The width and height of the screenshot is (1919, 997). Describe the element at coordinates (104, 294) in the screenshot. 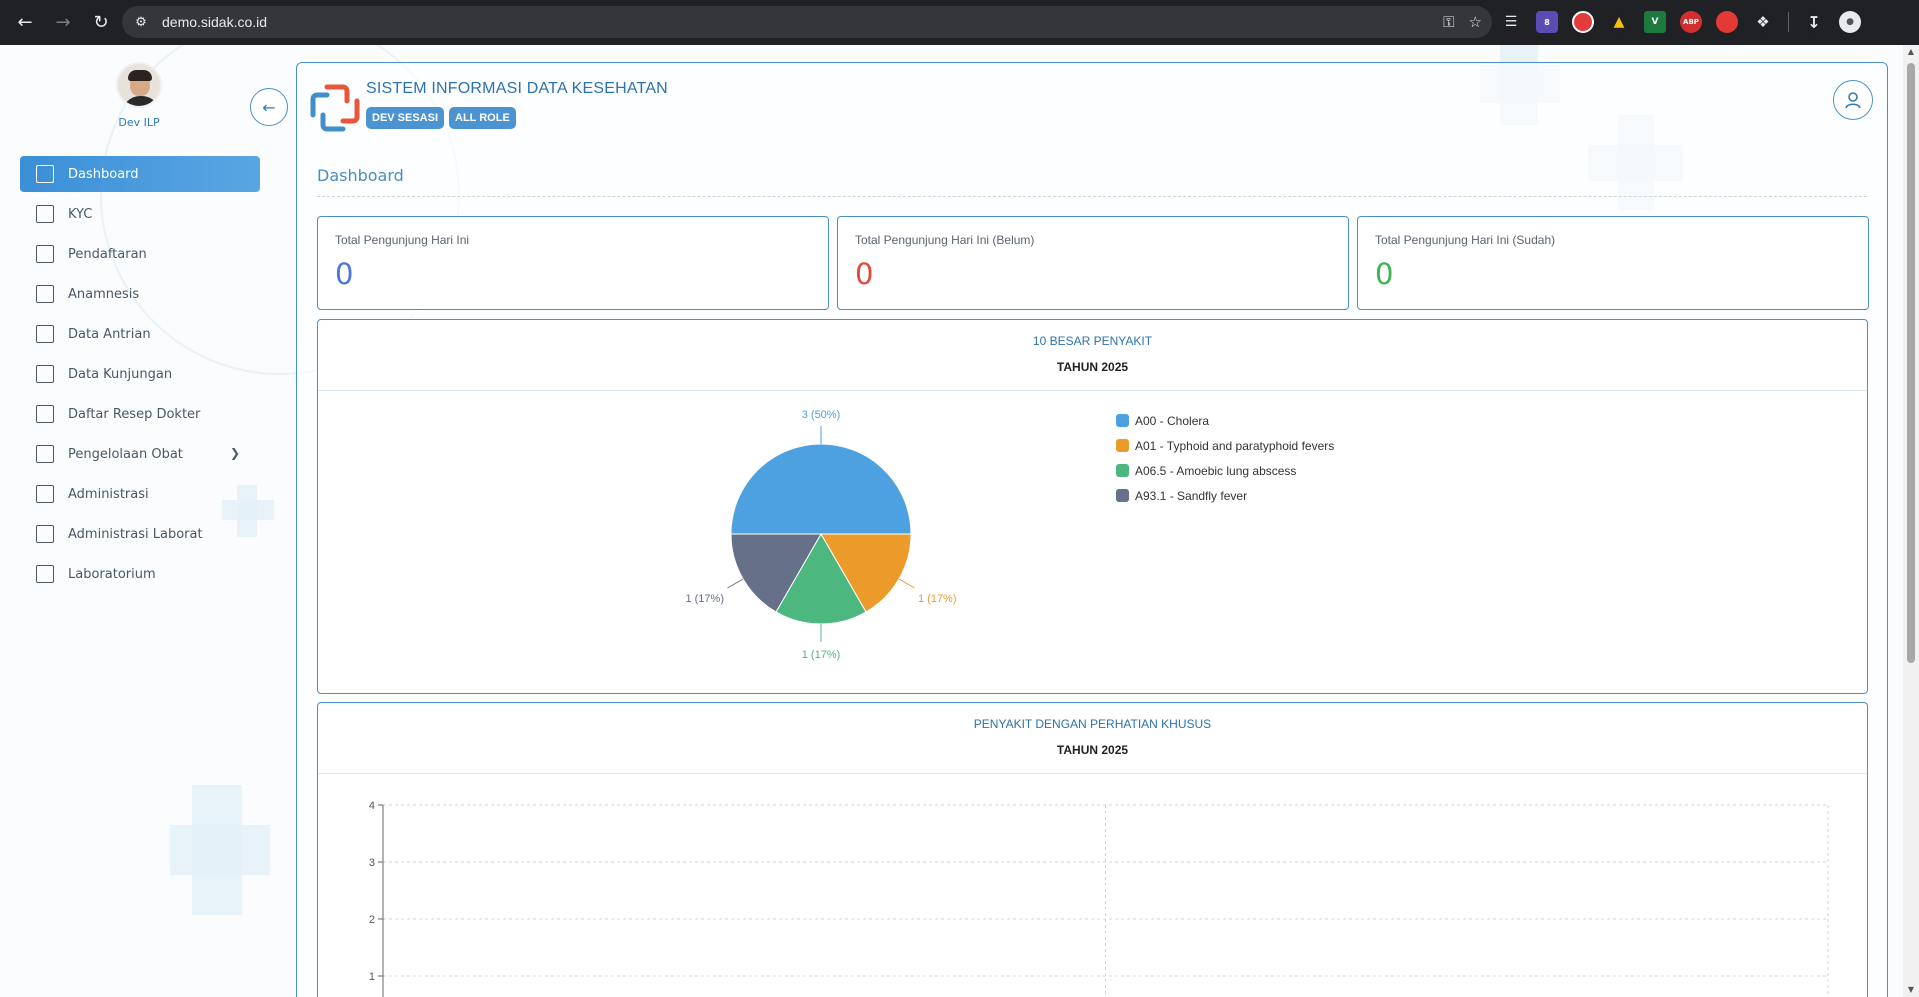

I see `sidebar-item-label: Anamnesis` at that location.